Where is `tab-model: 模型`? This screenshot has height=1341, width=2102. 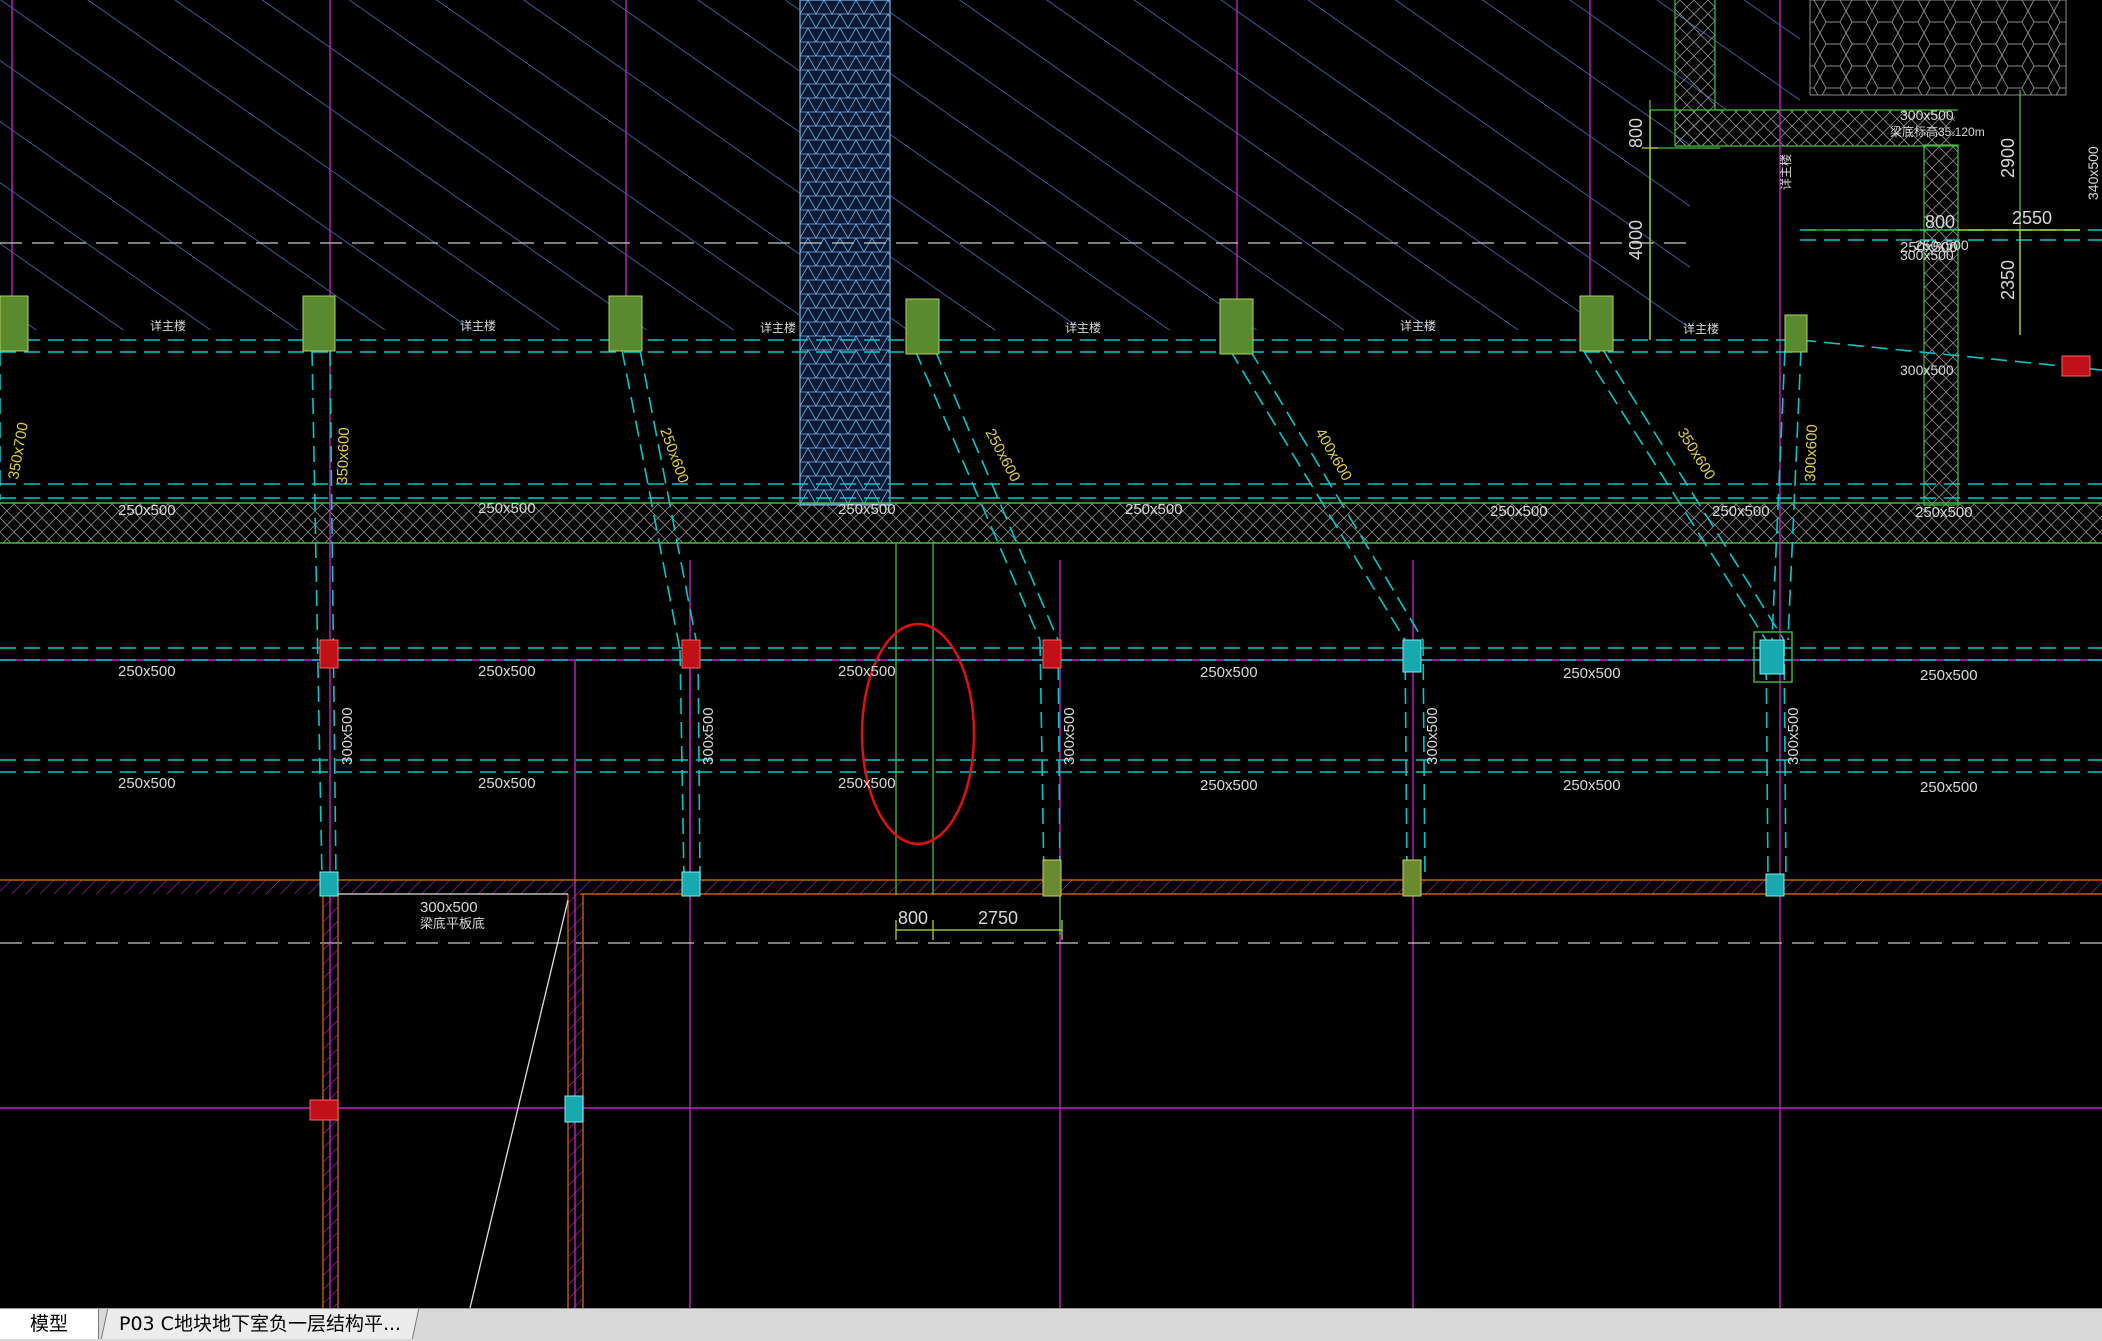
tab-model: 模型 is located at coordinates (49, 1324).